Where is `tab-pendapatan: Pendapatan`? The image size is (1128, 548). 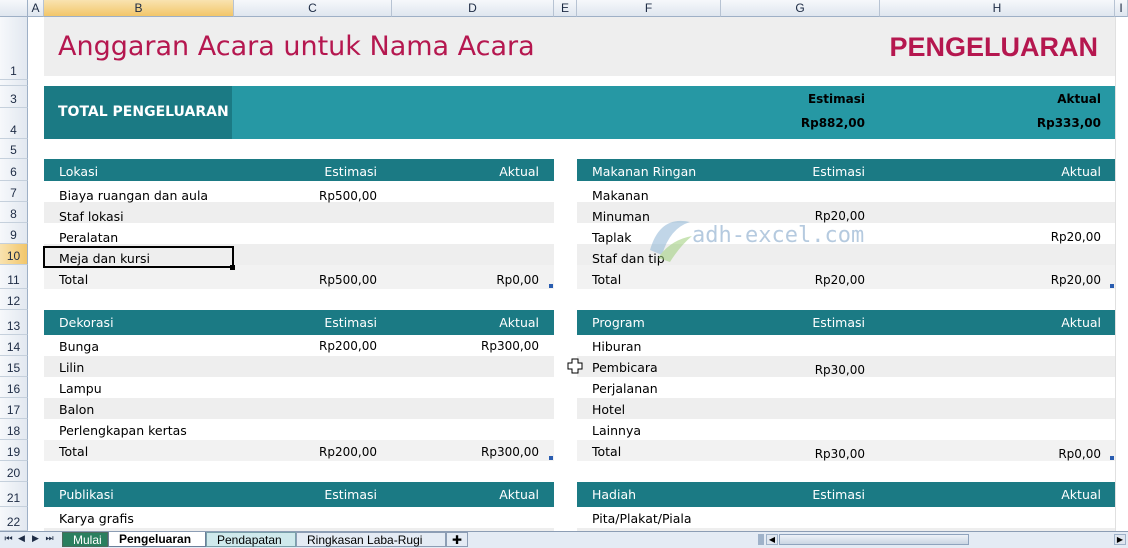
tab-pendapatan: Pendapatan is located at coordinates (251, 539).